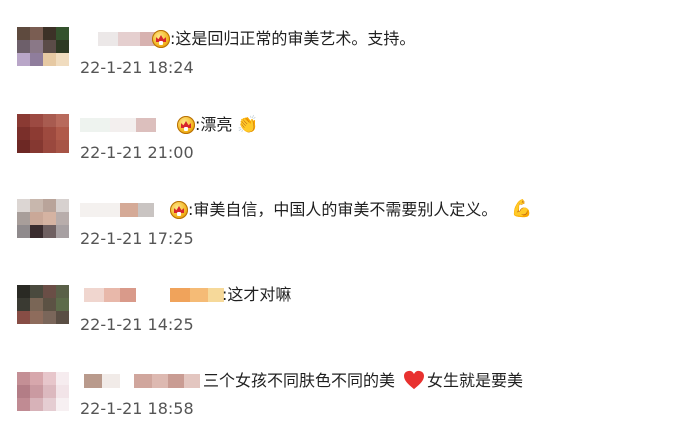  I want to click on comment-date: 22-1-21 21:00, so click(137, 152).